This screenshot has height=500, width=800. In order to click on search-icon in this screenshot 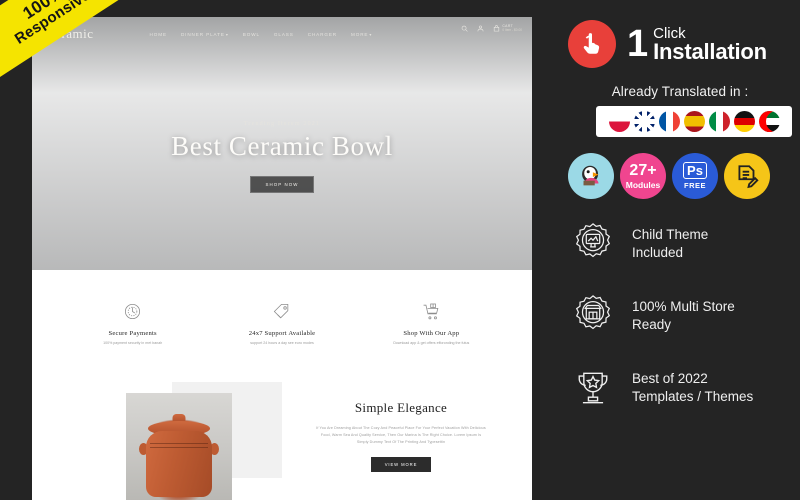, I will do `click(464, 28)`.